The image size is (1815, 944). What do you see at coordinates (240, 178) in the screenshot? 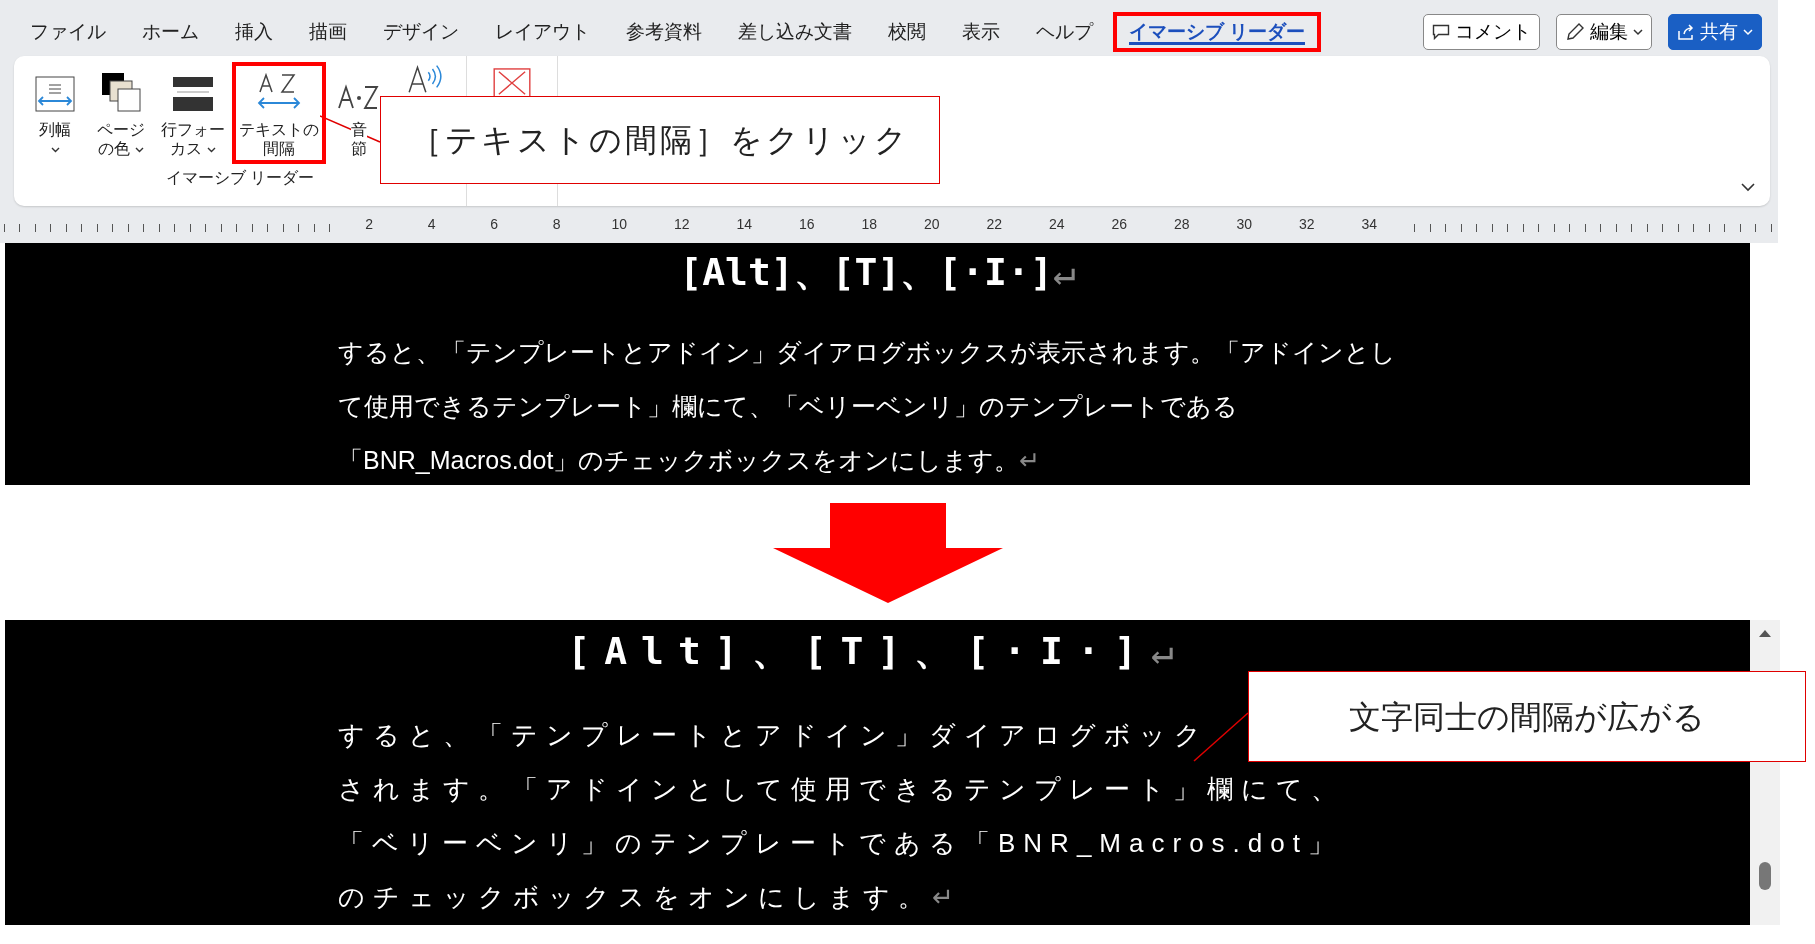
I see `group-label: イマーシブ リーダー` at bounding box center [240, 178].